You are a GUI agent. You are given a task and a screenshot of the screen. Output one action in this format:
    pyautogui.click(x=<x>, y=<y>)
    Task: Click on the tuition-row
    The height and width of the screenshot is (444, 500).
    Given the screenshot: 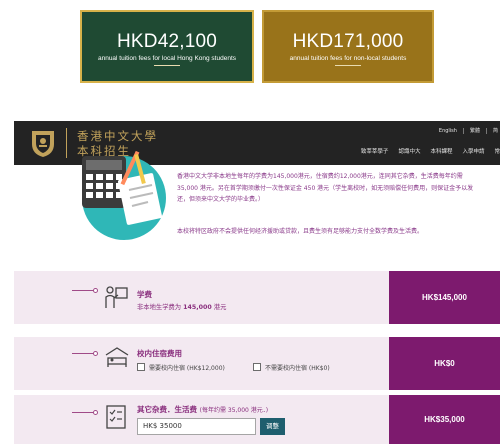 What is the action you would take?
    pyautogui.click(x=201, y=297)
    